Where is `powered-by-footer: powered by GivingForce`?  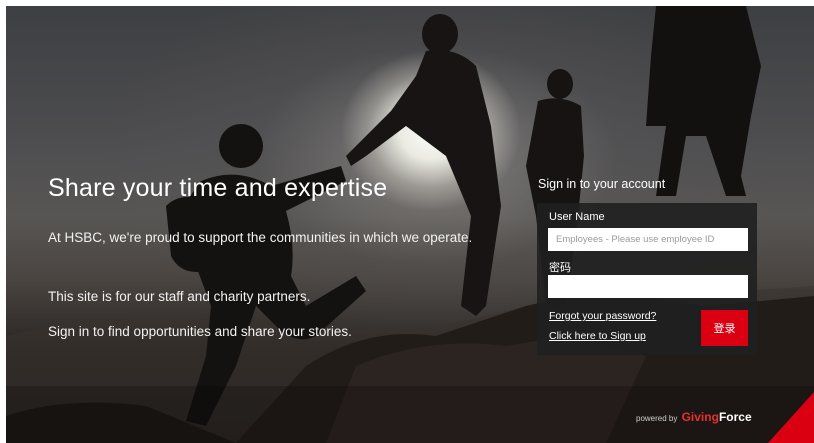 powered-by-footer: powered by GivingForce is located at coordinates (694, 417).